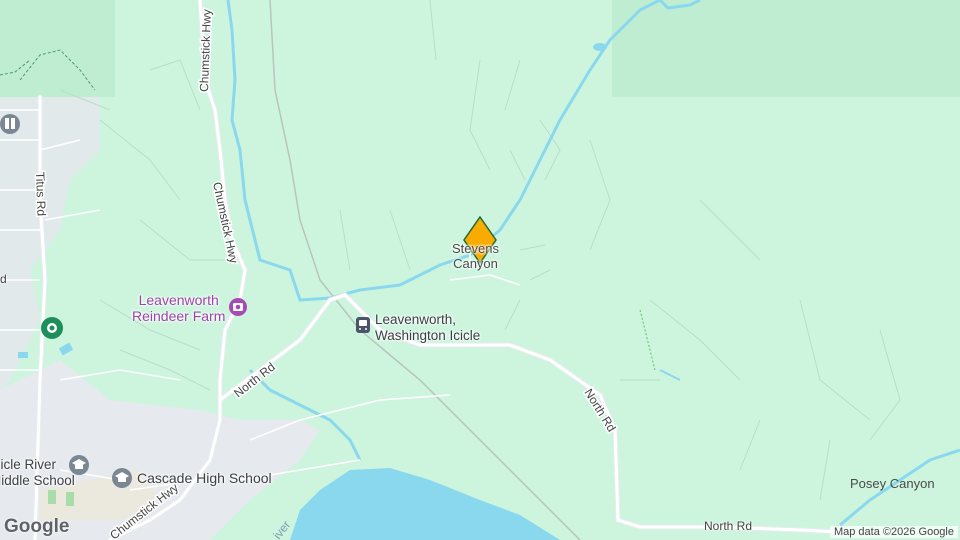 This screenshot has height=540, width=960. I want to click on place-label-stevens-canyon: Stevens Canyon, so click(475, 256).